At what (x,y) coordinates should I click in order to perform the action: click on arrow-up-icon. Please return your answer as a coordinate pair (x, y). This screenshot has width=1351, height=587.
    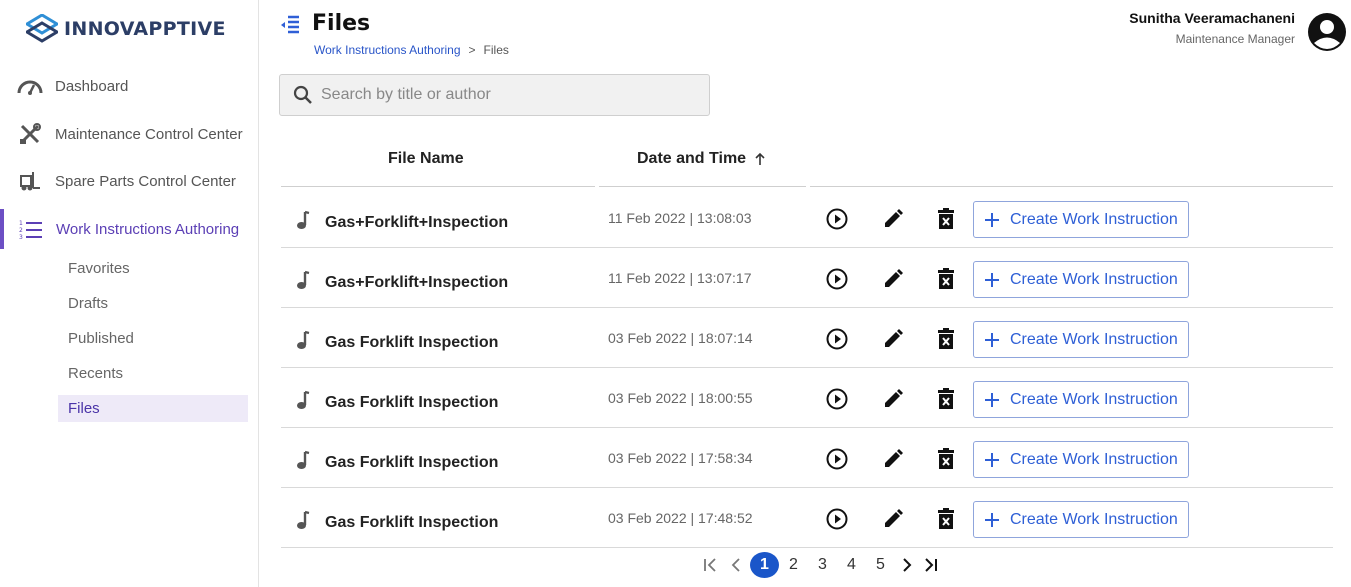
    Looking at the image, I should click on (760, 158).